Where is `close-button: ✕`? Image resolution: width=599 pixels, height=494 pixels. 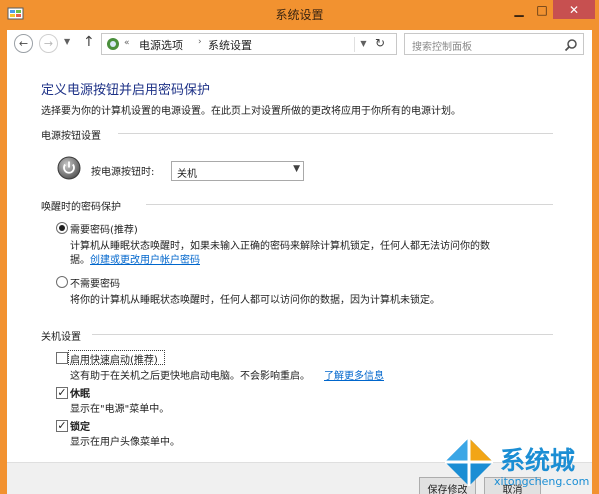
close-button: ✕ is located at coordinates (574, 9).